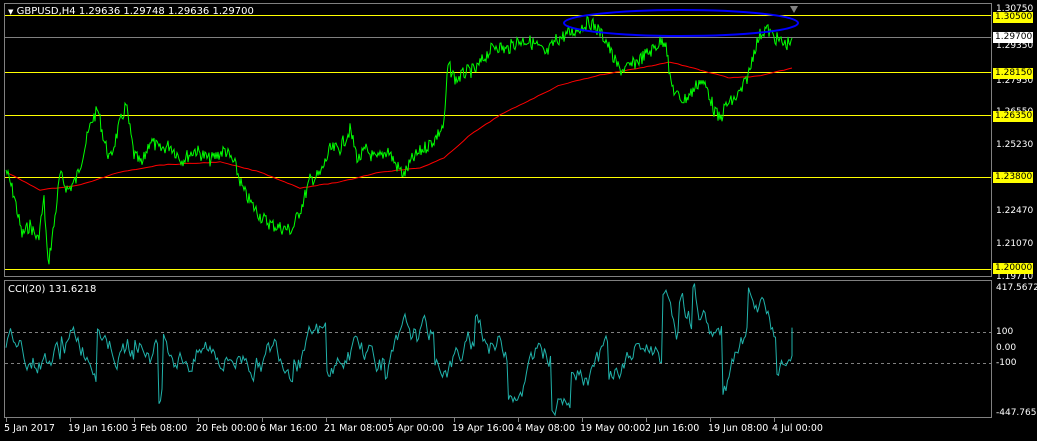  What do you see at coordinates (613, 428) in the screenshot?
I see `time-axis-label: 19 May 00:00` at bounding box center [613, 428].